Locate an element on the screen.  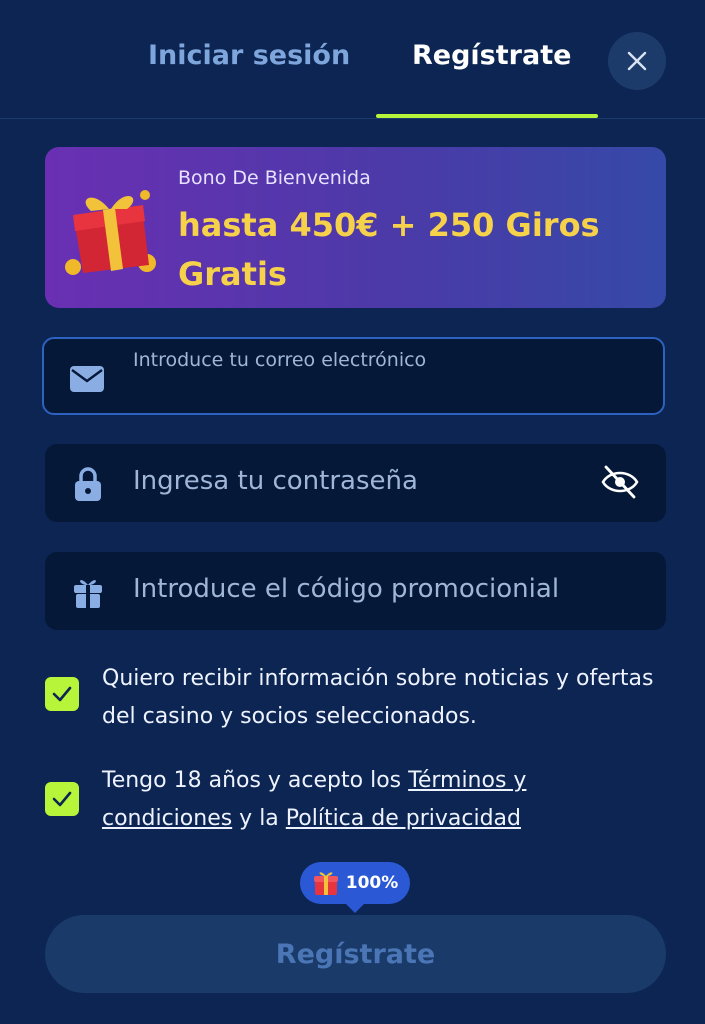
email-label: Introduce tu correo electrónico is located at coordinates (280, 360).